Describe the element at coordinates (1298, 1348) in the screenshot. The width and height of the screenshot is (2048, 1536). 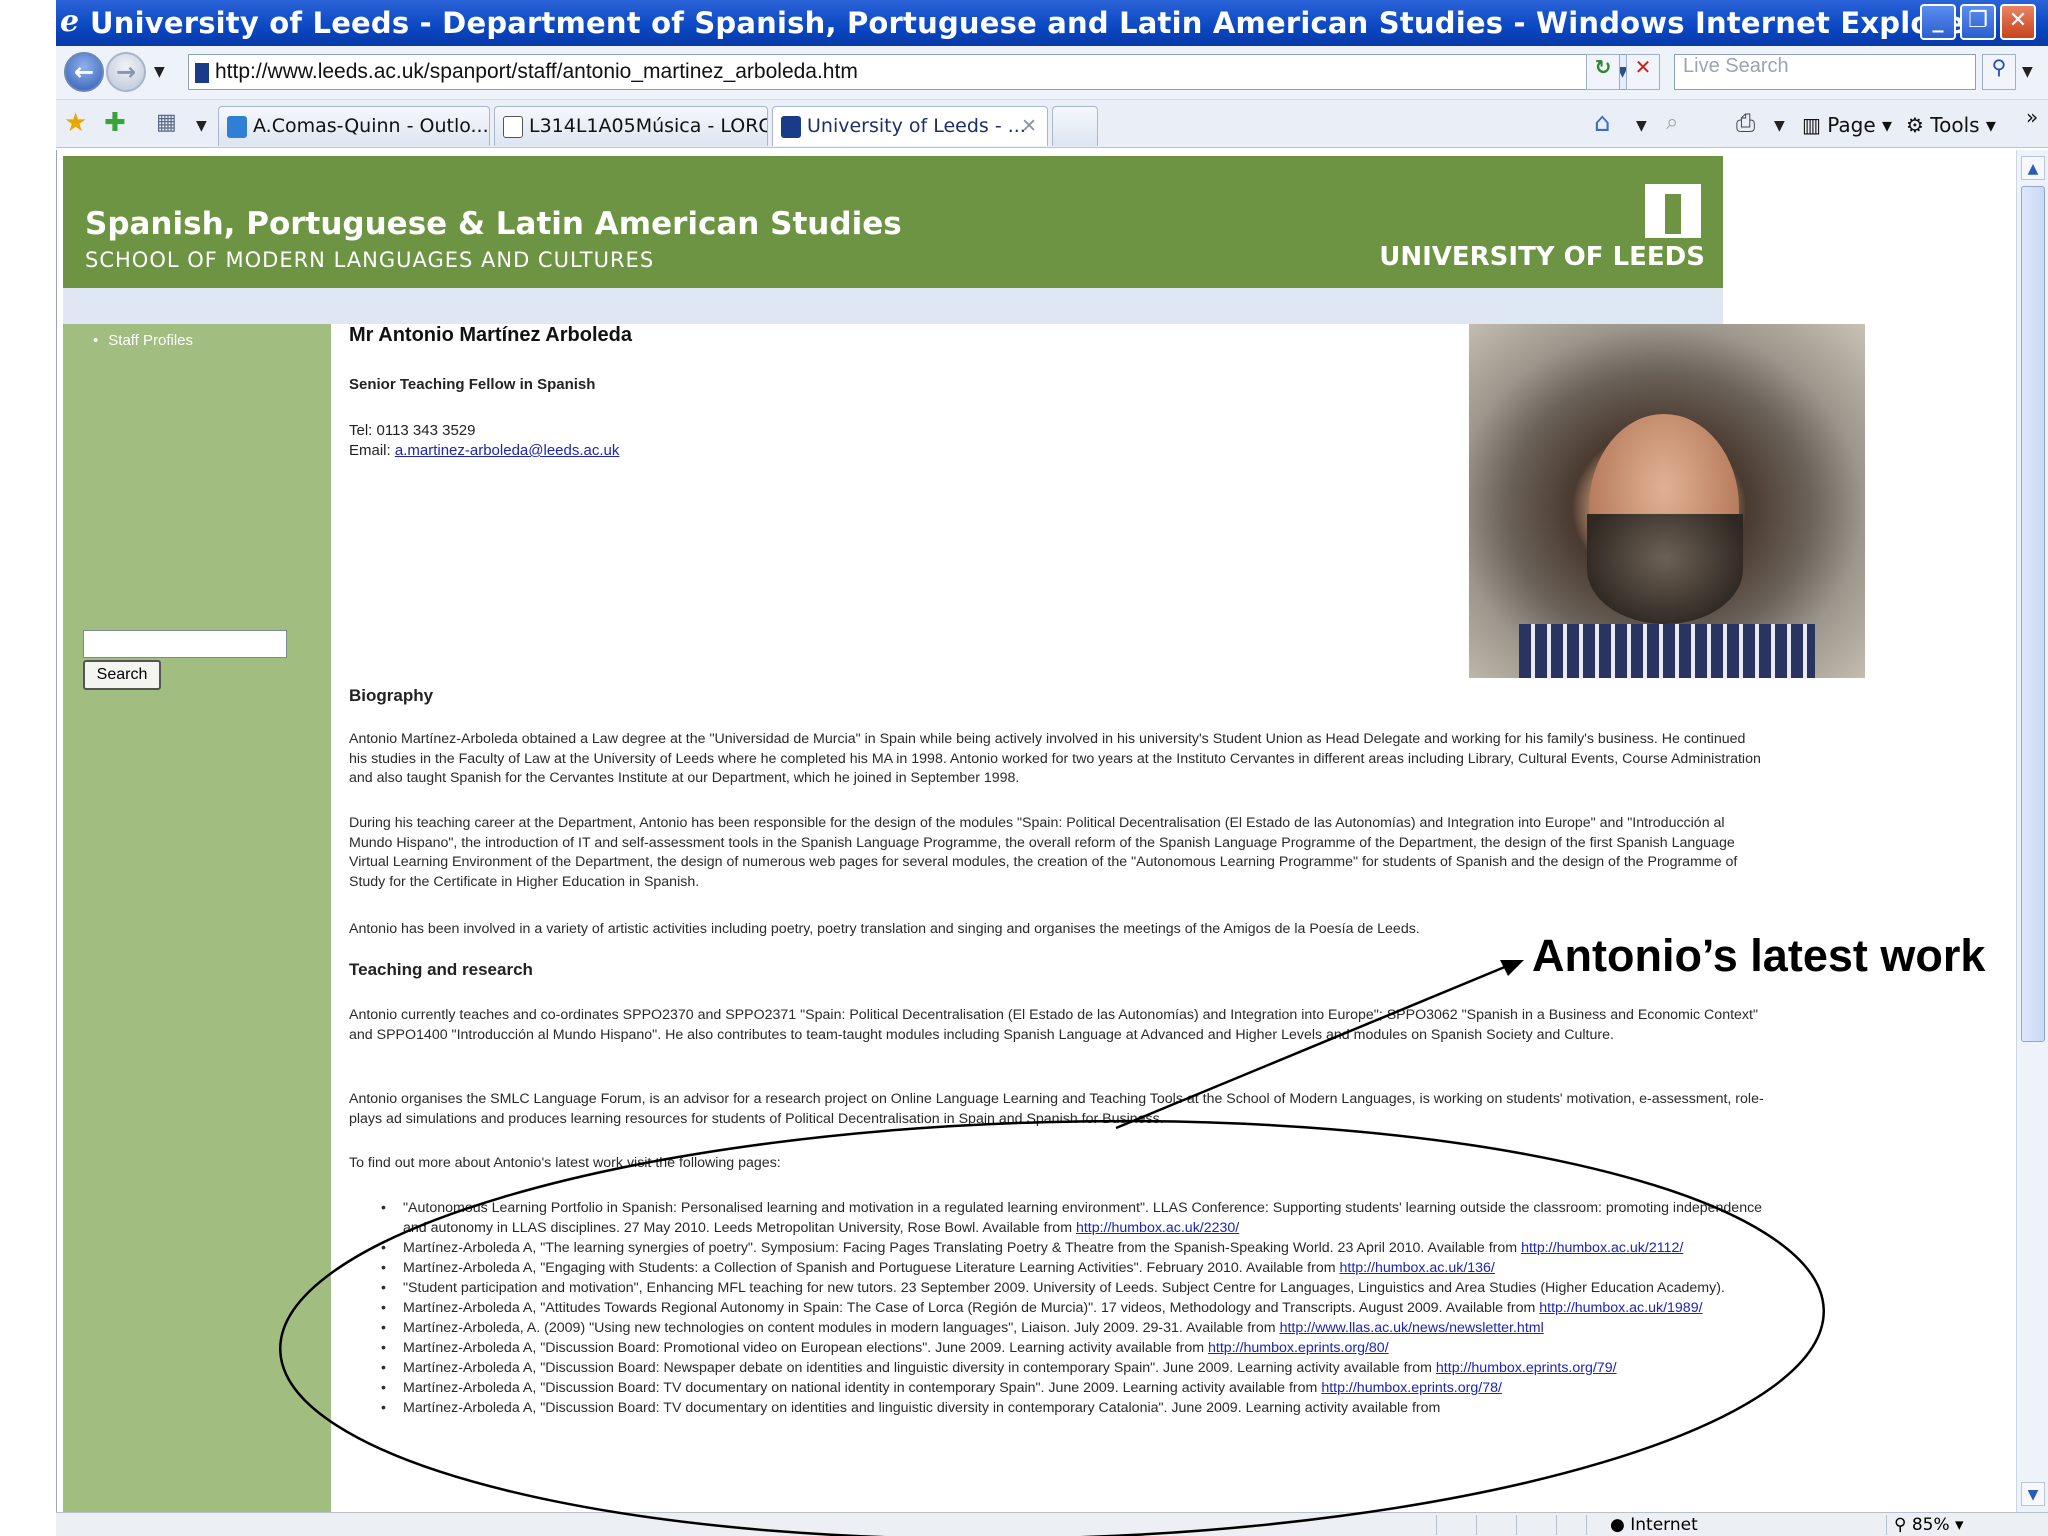
I see `latest-work-link: http://humbox.eprints.org/80/` at that location.